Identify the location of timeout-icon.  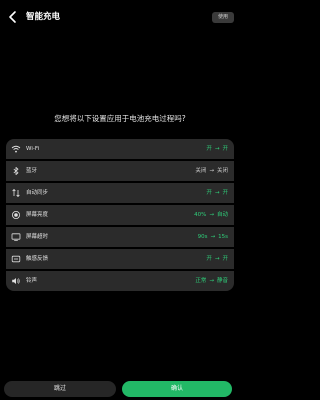
(16, 237).